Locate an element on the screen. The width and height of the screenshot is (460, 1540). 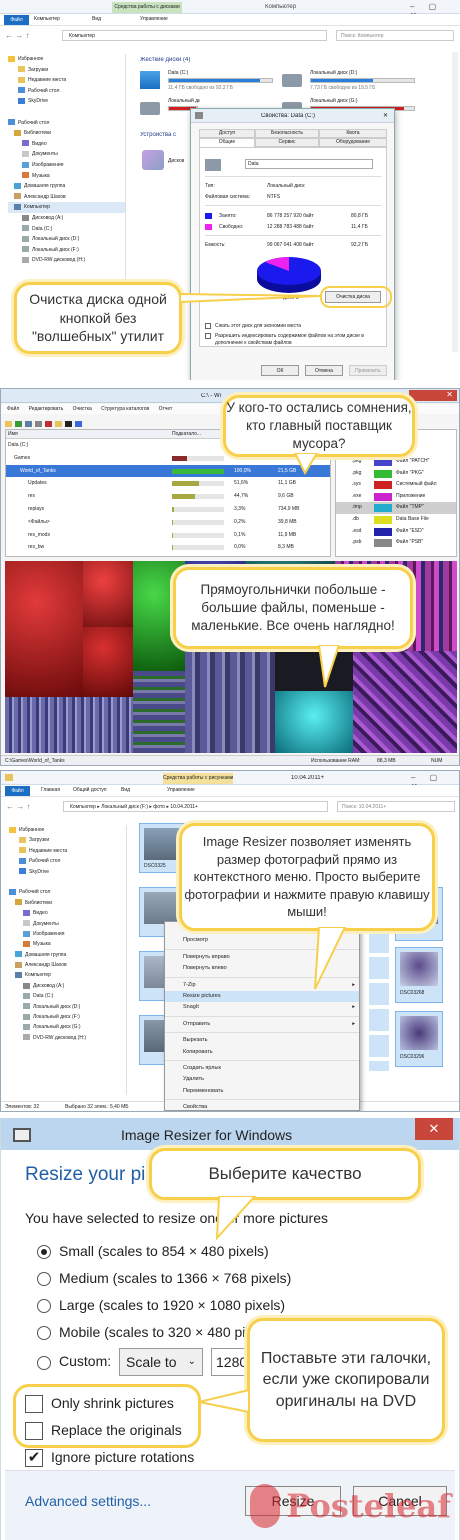
open-icon is located at coordinates (8, 423).